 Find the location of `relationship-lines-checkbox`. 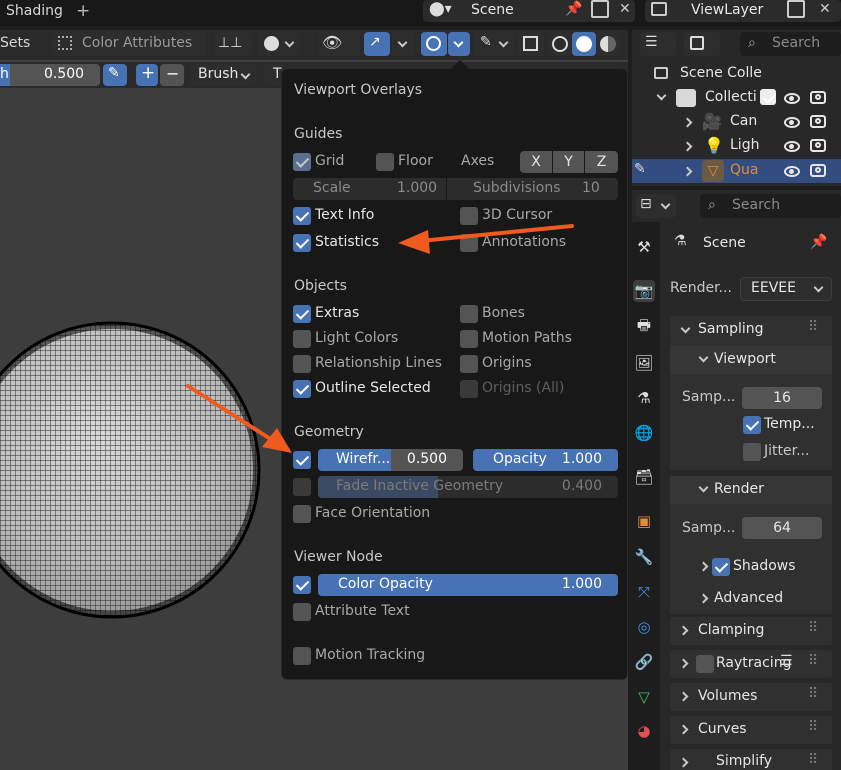

relationship-lines-checkbox is located at coordinates (302, 364).